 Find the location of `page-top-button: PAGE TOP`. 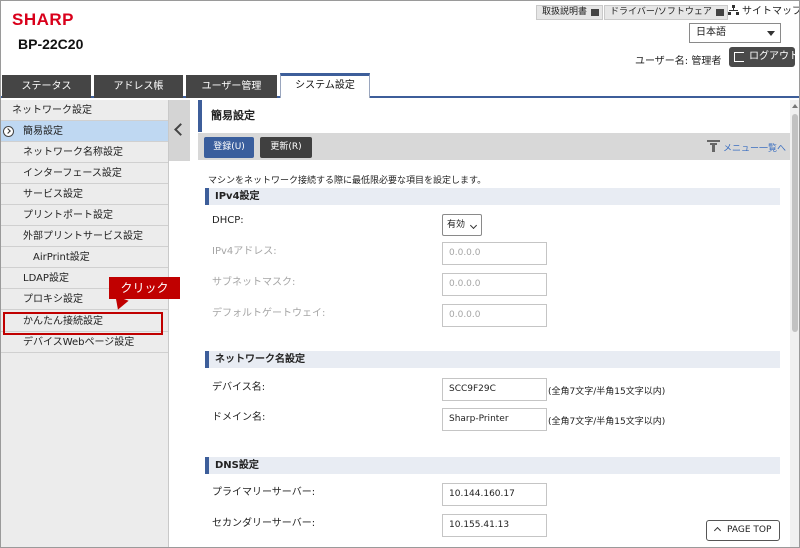

page-top-button: PAGE TOP is located at coordinates (743, 530).